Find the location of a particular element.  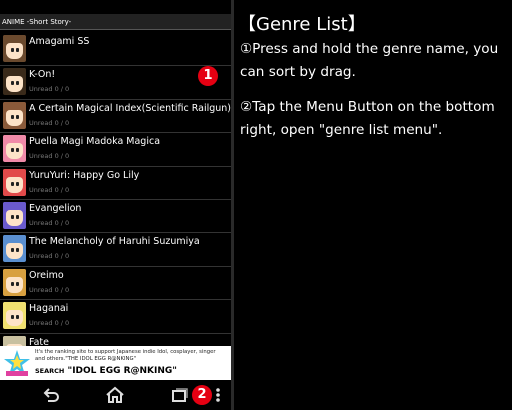

genre-name: Evangelion is located at coordinates (55, 208).